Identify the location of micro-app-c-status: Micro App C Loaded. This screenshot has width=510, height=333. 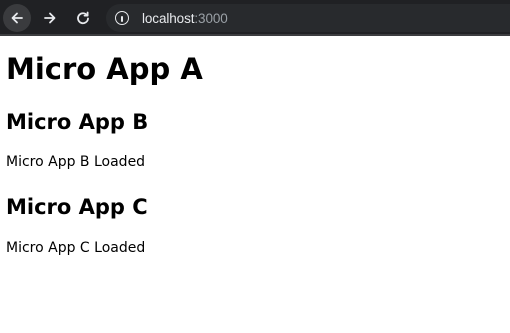
(76, 248).